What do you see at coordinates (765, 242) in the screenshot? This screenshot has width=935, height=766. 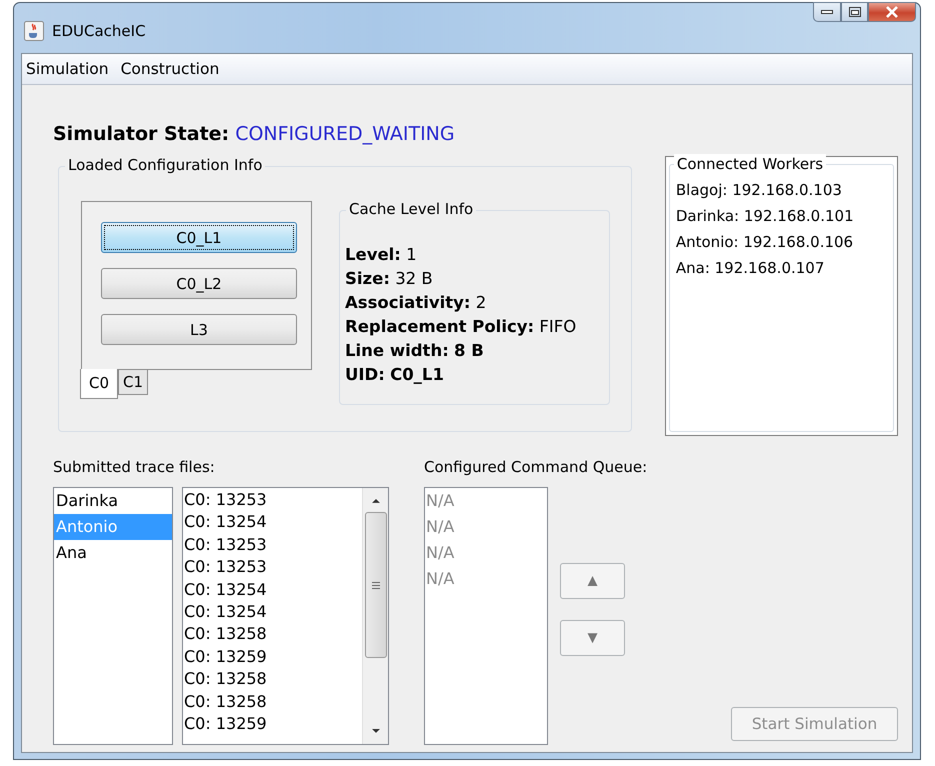 I see `worker-entry: Antonio: 192.168.0.106` at bounding box center [765, 242].